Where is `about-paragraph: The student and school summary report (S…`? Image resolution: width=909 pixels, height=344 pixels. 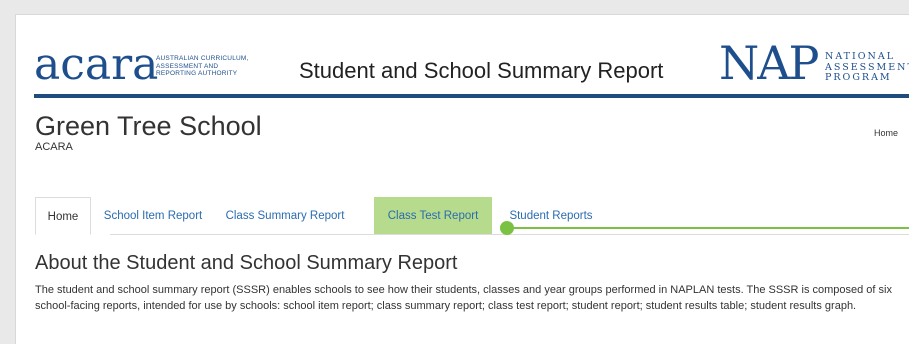
about-paragraph: The student and school summary report (S… is located at coordinates (463, 298).